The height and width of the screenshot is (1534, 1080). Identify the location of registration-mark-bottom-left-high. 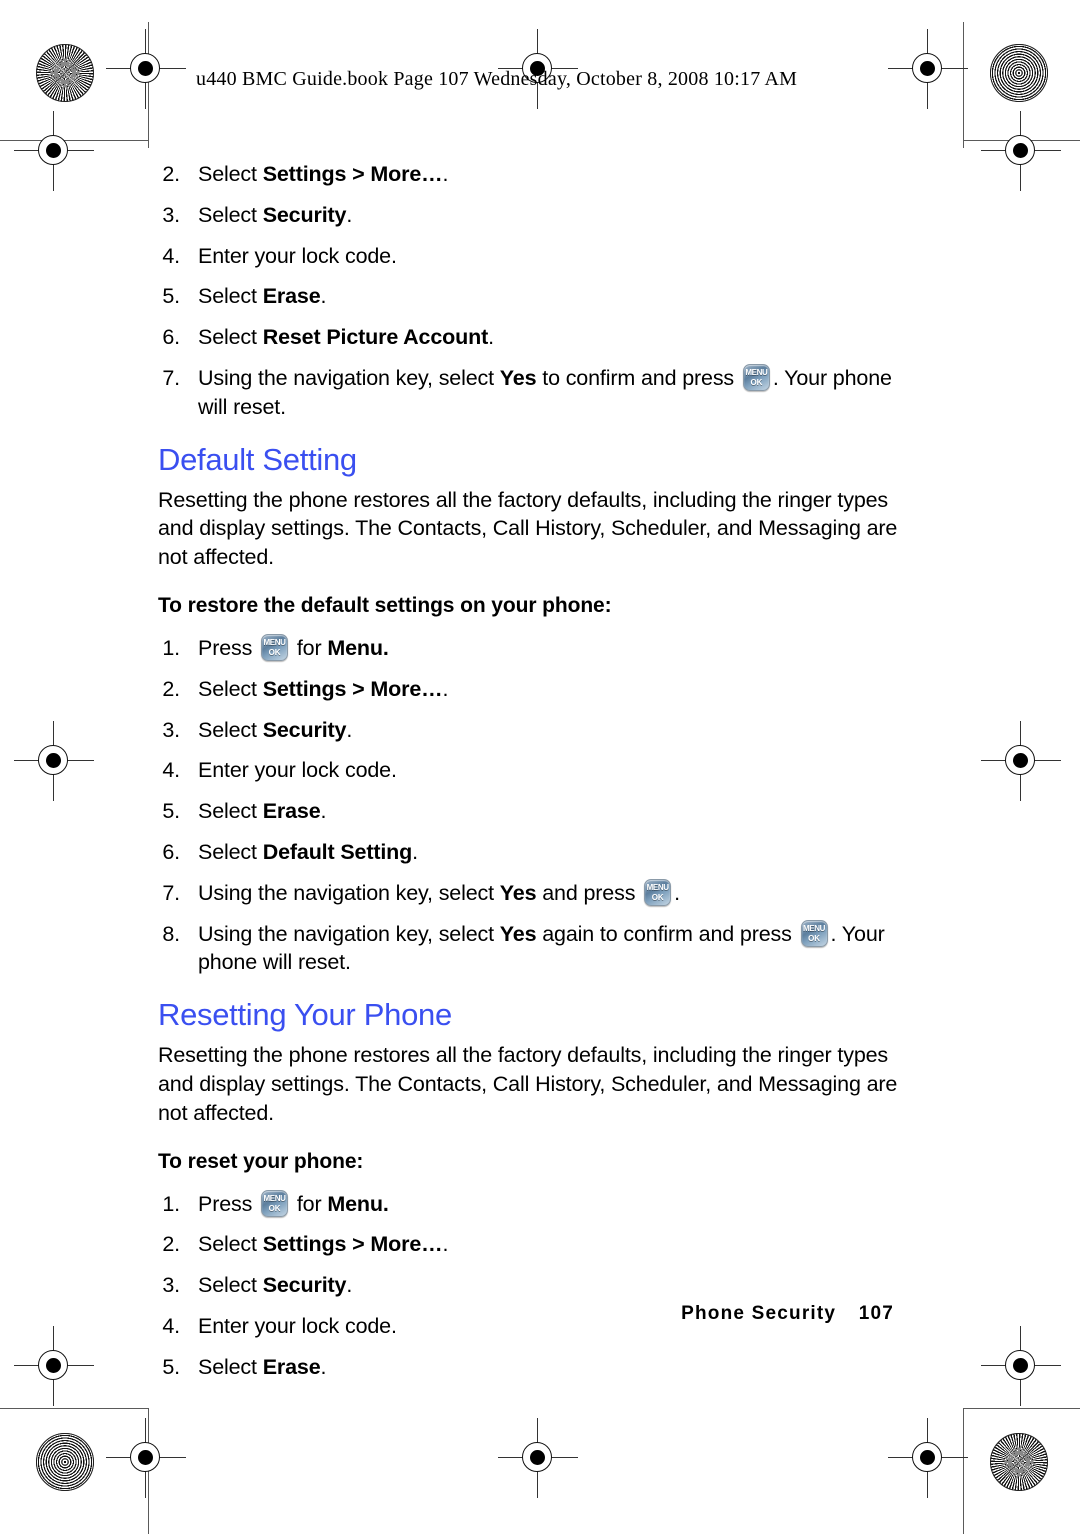
(54, 1366).